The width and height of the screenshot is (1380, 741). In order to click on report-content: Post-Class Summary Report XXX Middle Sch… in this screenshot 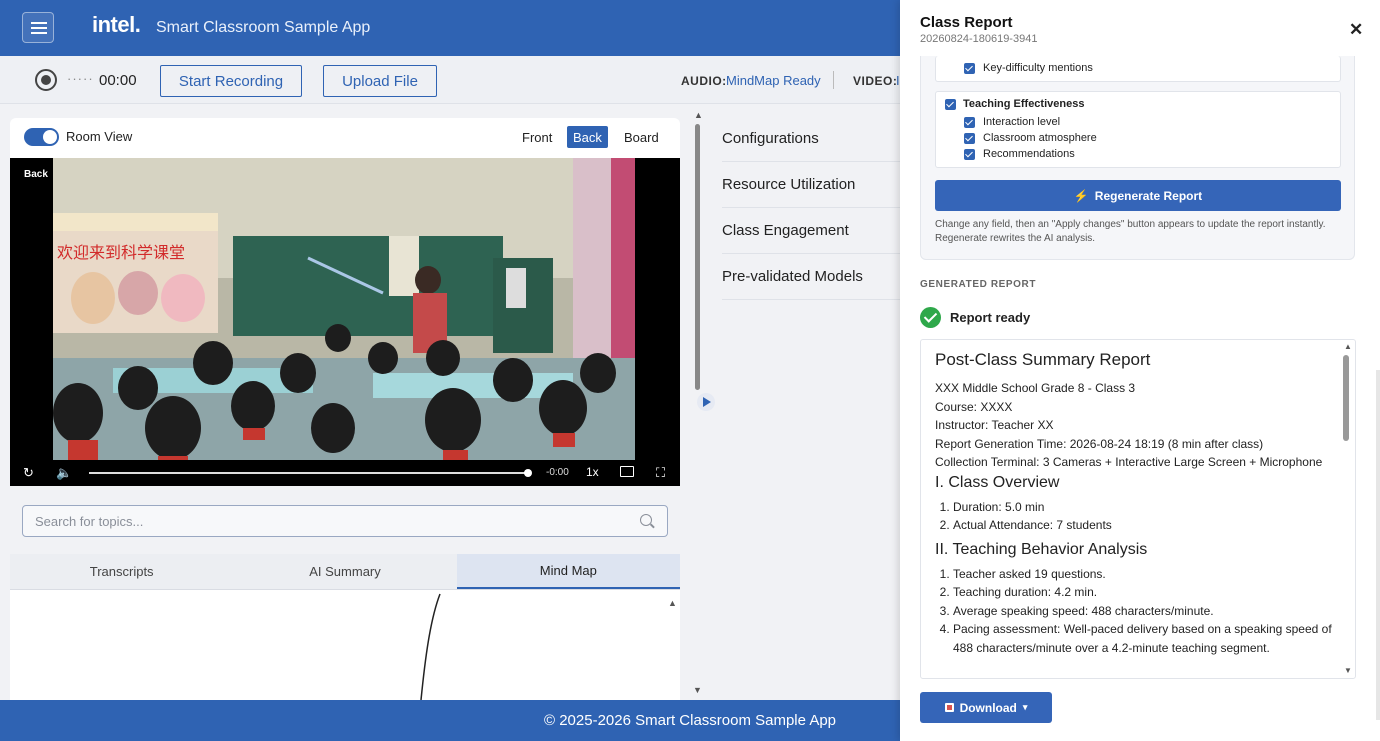, I will do `click(1138, 509)`.